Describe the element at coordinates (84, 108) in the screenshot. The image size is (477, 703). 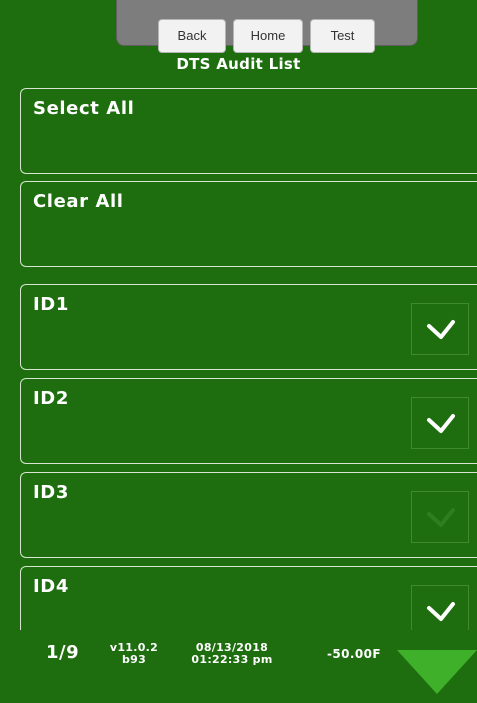
I see `row-label: Select All` at that location.